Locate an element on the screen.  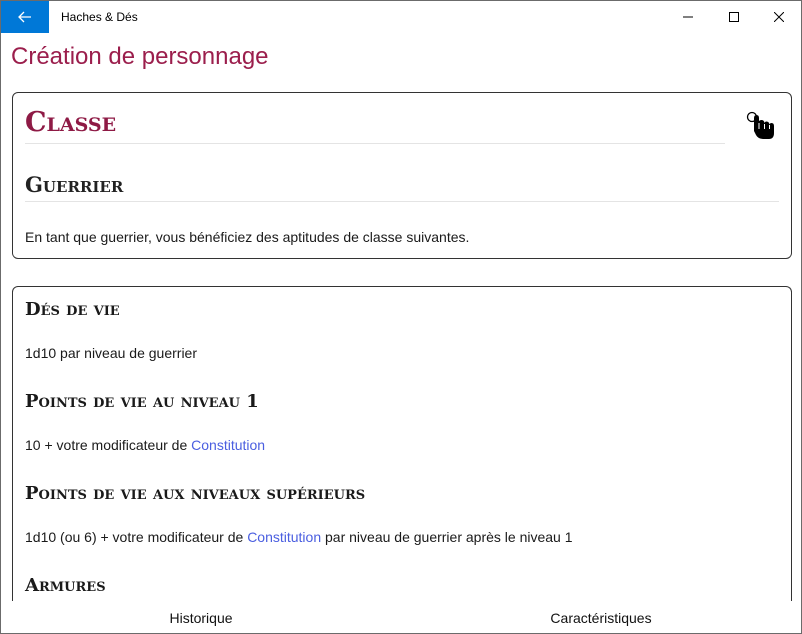
class-selector-button is located at coordinates (761, 125).